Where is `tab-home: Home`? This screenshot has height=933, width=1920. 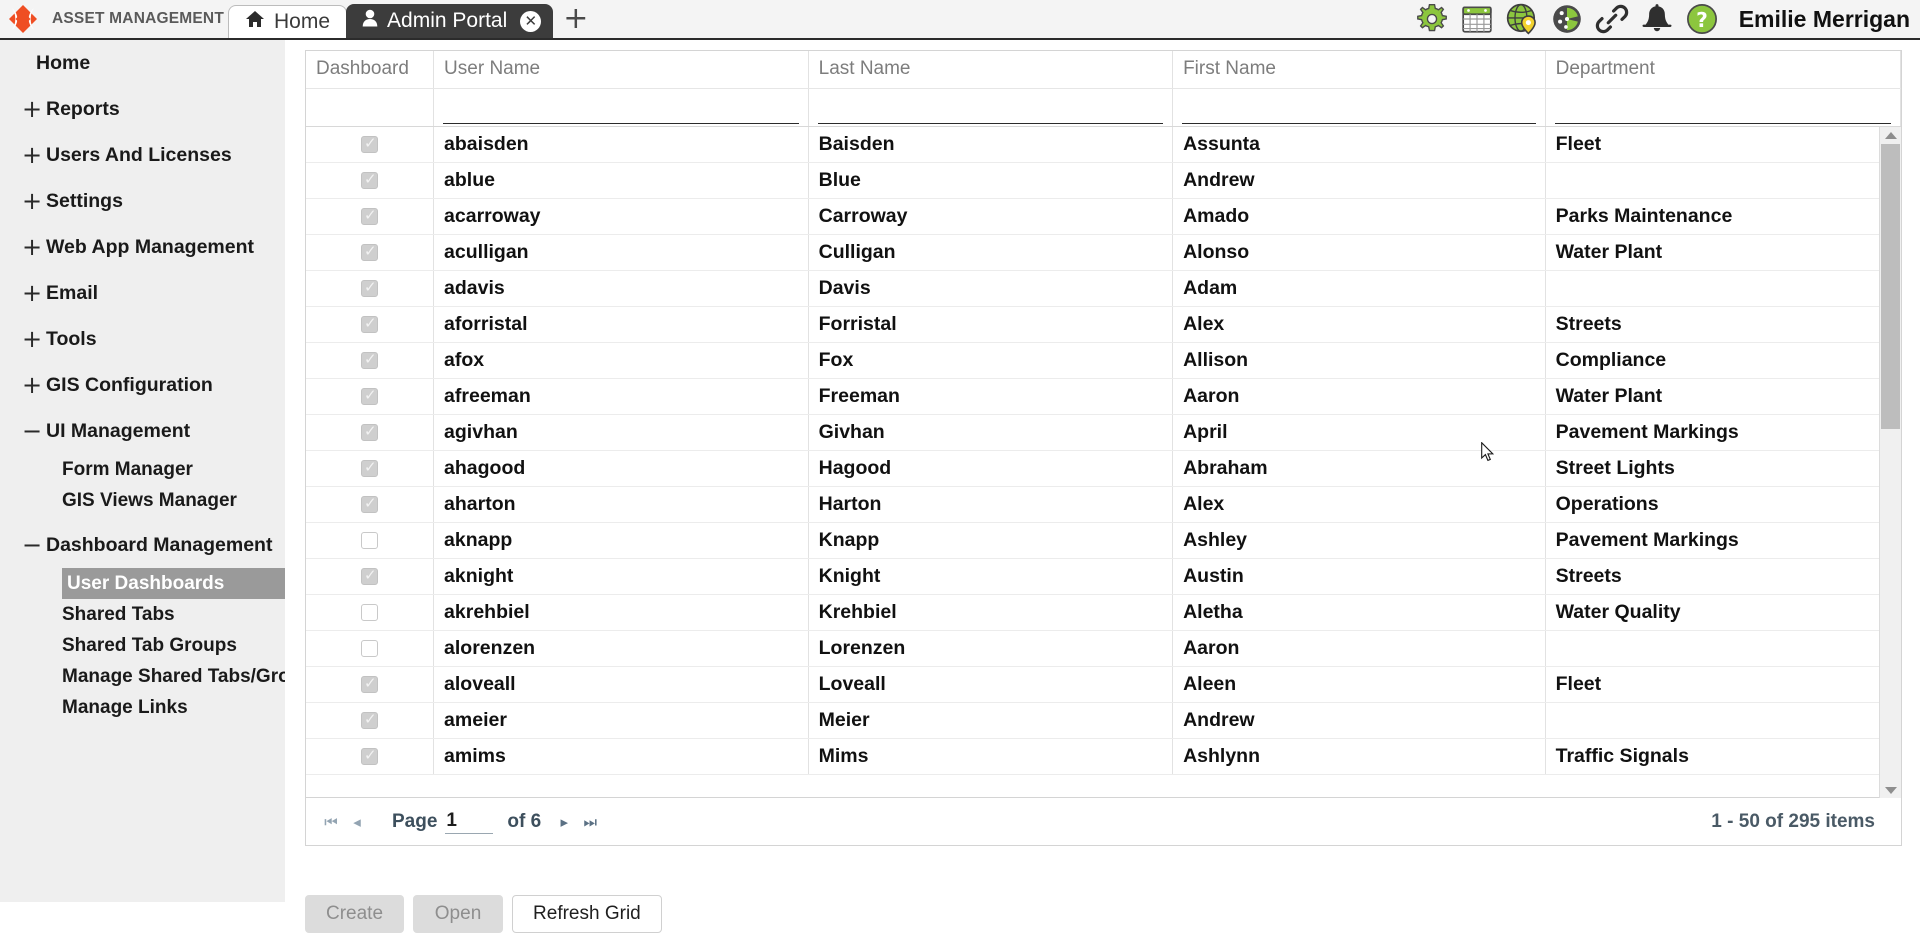 tab-home: Home is located at coordinates (288, 21).